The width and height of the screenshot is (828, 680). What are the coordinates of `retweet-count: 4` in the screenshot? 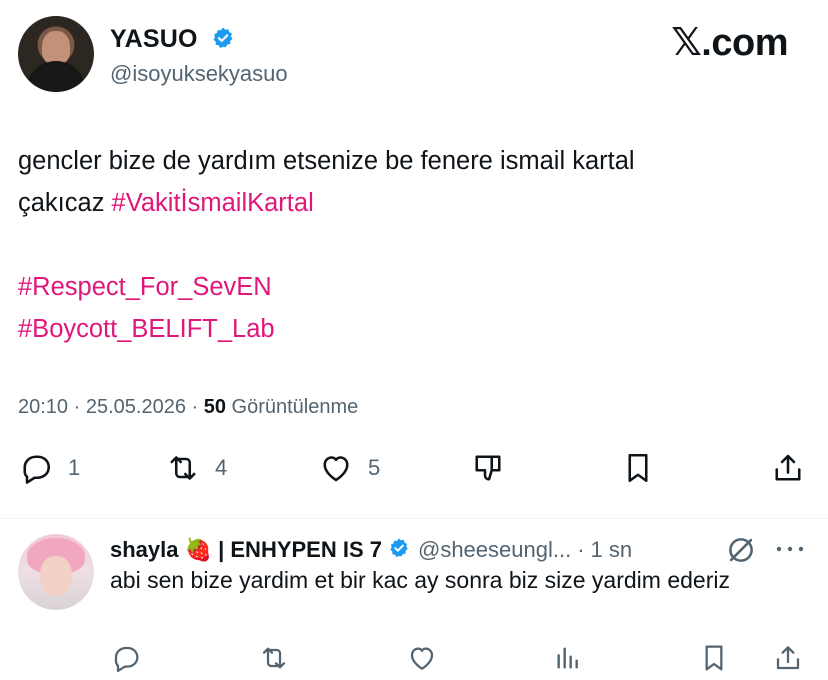 It's located at (221, 467).